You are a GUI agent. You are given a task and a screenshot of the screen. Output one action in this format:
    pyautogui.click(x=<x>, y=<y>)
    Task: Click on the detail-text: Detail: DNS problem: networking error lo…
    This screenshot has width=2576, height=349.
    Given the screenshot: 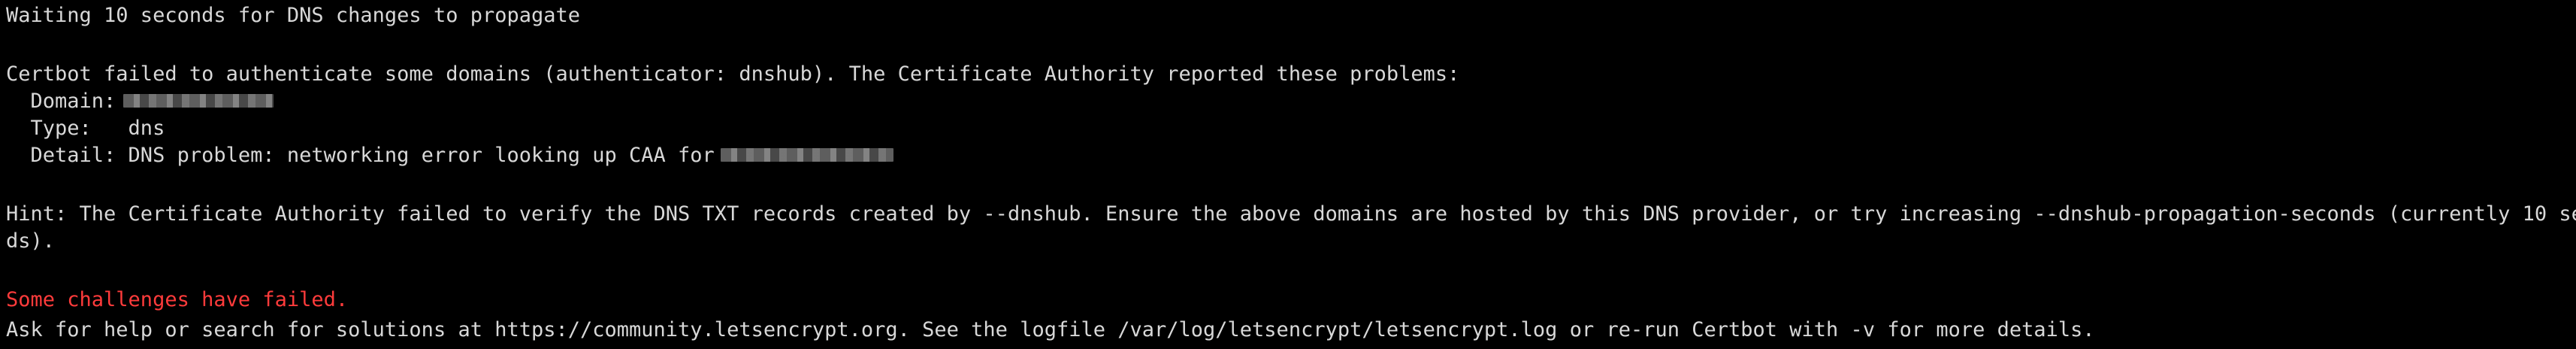 What is the action you would take?
    pyautogui.click(x=361, y=156)
    